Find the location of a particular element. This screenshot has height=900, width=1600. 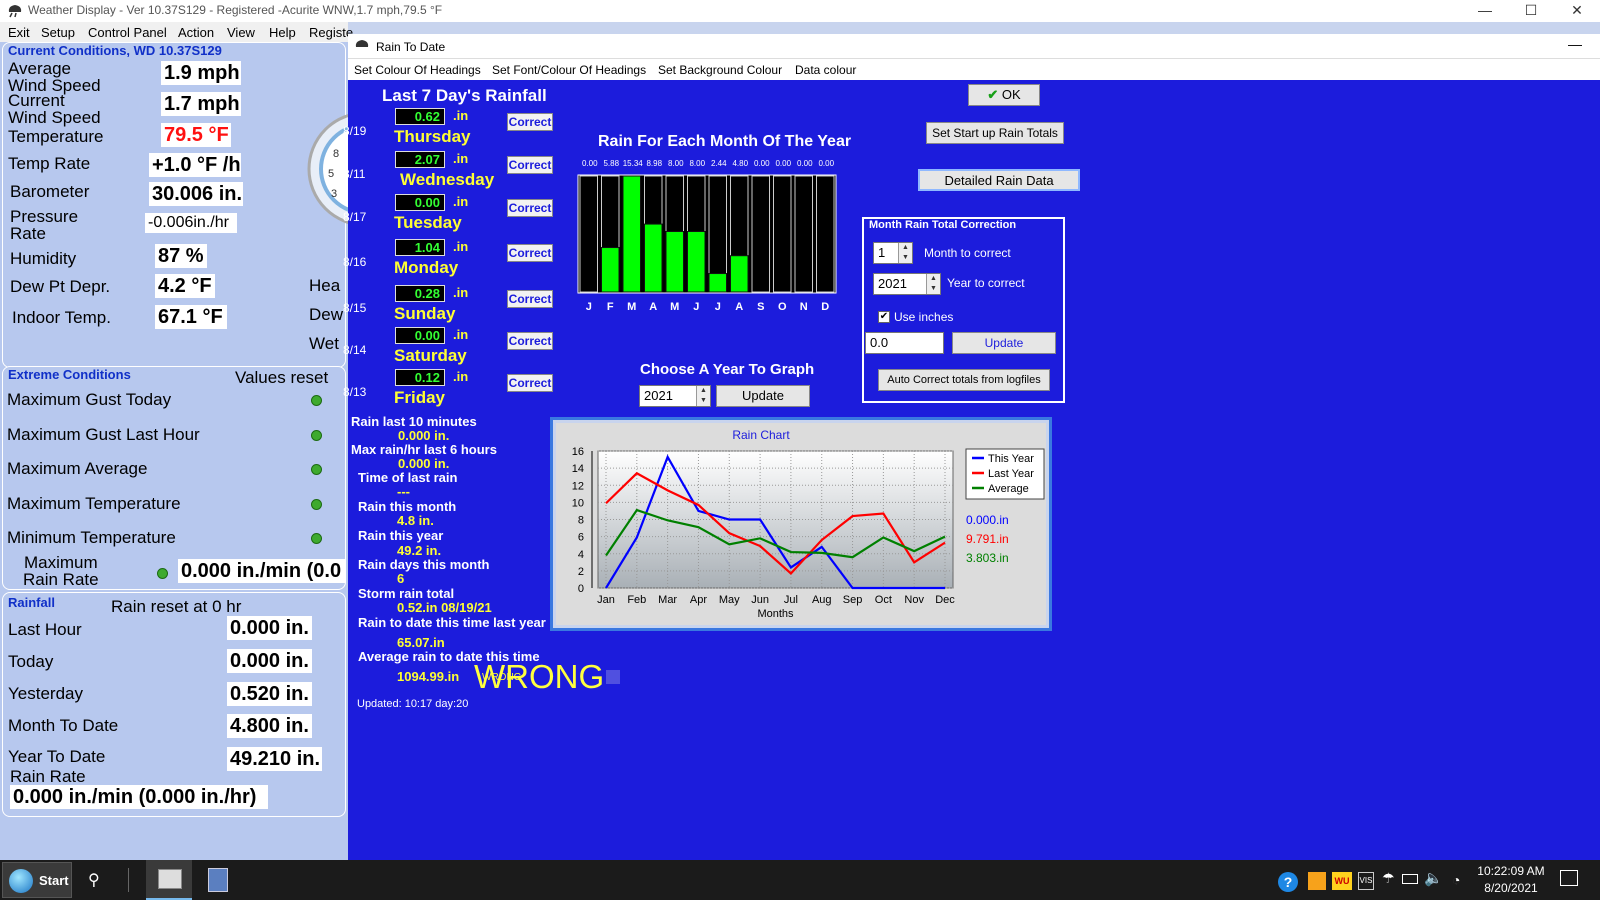

menu-help: Help is located at coordinates (282, 32).